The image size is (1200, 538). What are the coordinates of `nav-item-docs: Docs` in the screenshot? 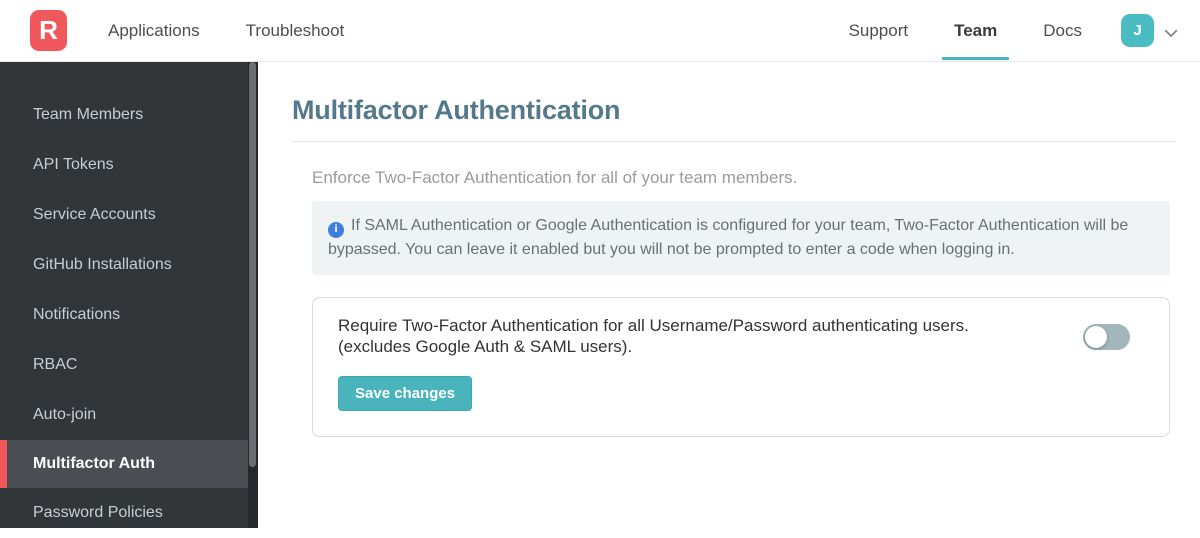 It's located at (1062, 30).